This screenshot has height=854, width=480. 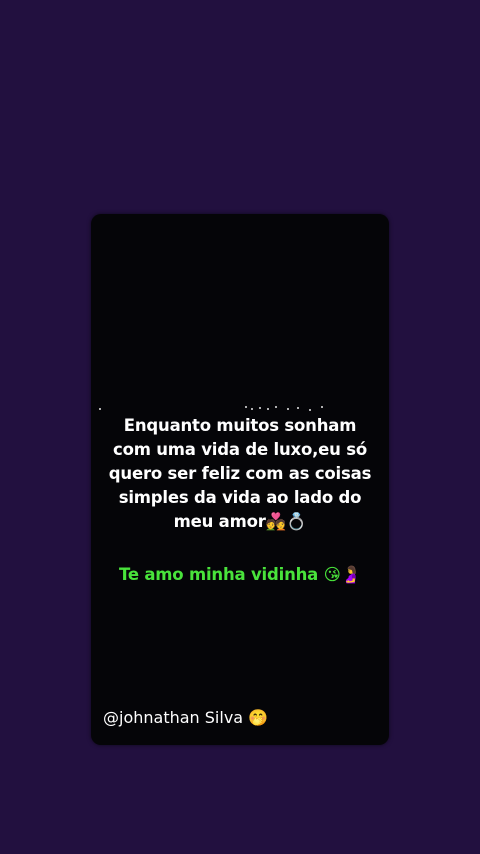 What do you see at coordinates (240, 409) in the screenshot?
I see `background-city-lights` at bounding box center [240, 409].